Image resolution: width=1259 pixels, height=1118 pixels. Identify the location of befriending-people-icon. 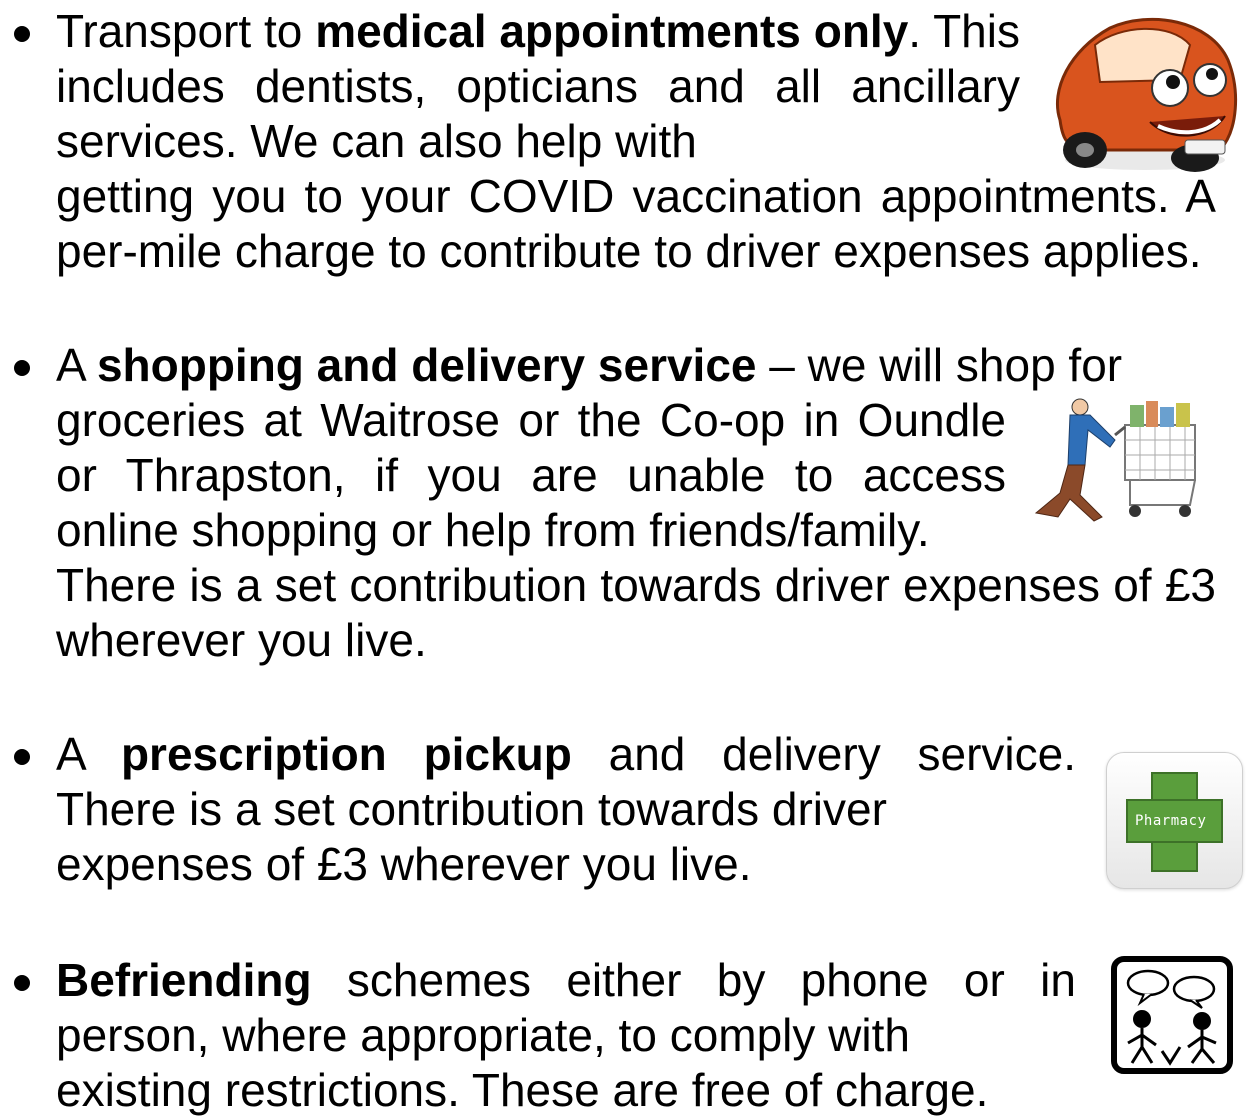
(1172, 1015).